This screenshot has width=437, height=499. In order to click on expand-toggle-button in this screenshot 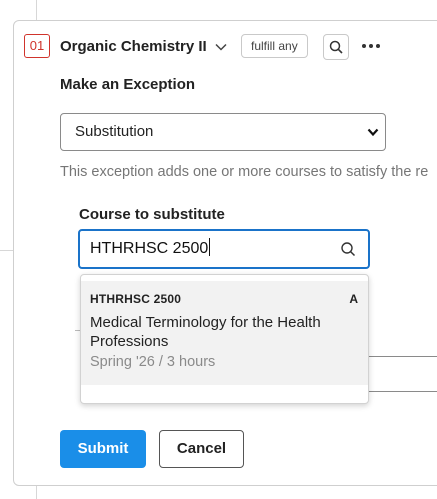, I will do `click(221, 47)`.